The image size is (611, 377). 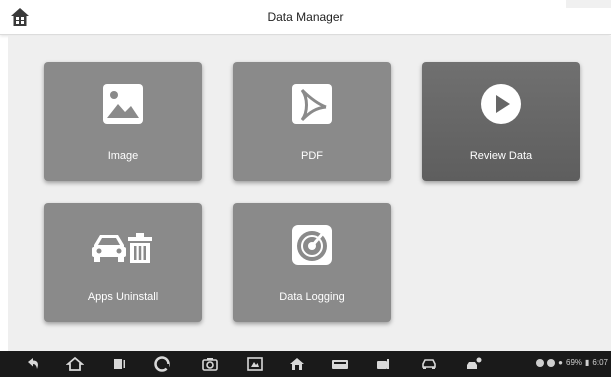 I want to click on clock: 6:07, so click(x=600, y=362).